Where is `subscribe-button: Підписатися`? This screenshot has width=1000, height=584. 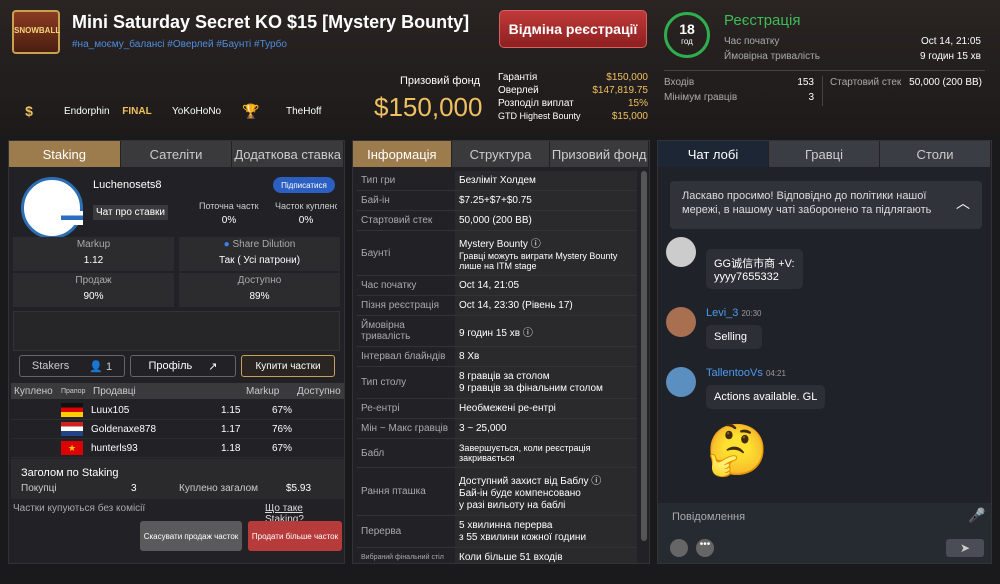 subscribe-button: Підписатися is located at coordinates (304, 185).